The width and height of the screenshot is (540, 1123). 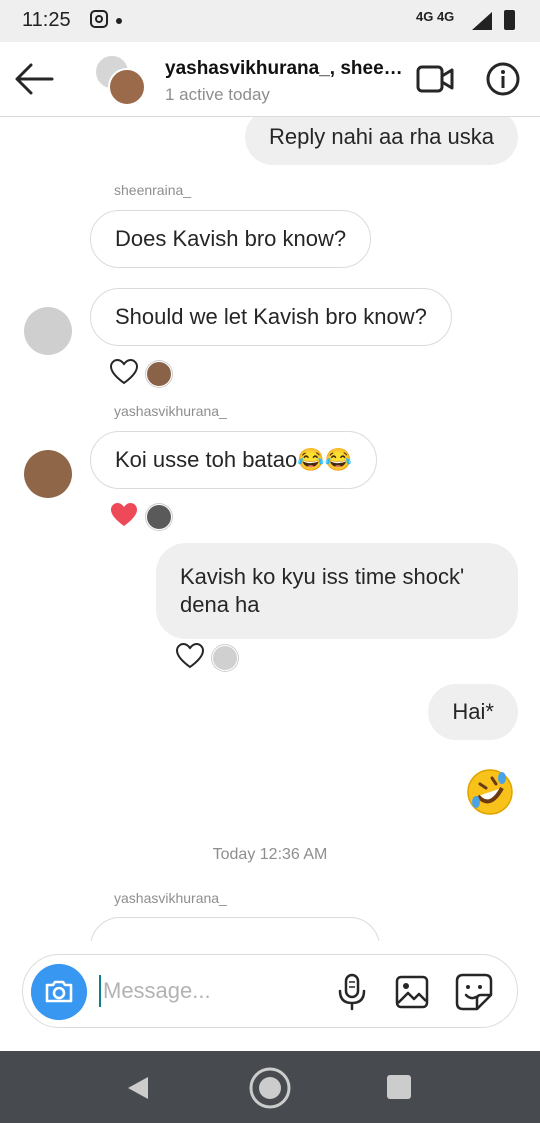 I want to click on microphone-icon, so click(x=352, y=992).